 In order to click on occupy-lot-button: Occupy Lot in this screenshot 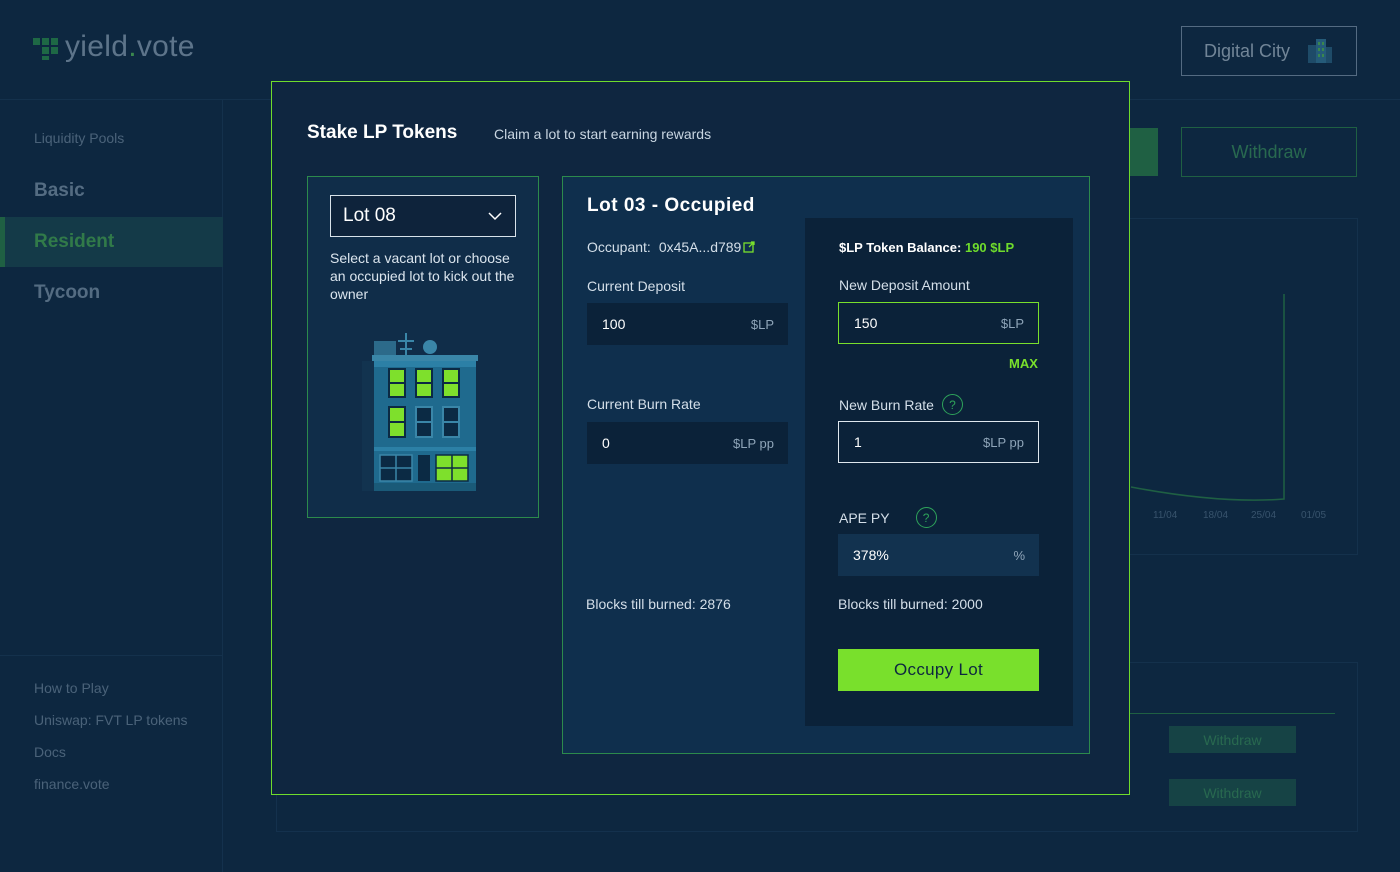, I will do `click(938, 670)`.